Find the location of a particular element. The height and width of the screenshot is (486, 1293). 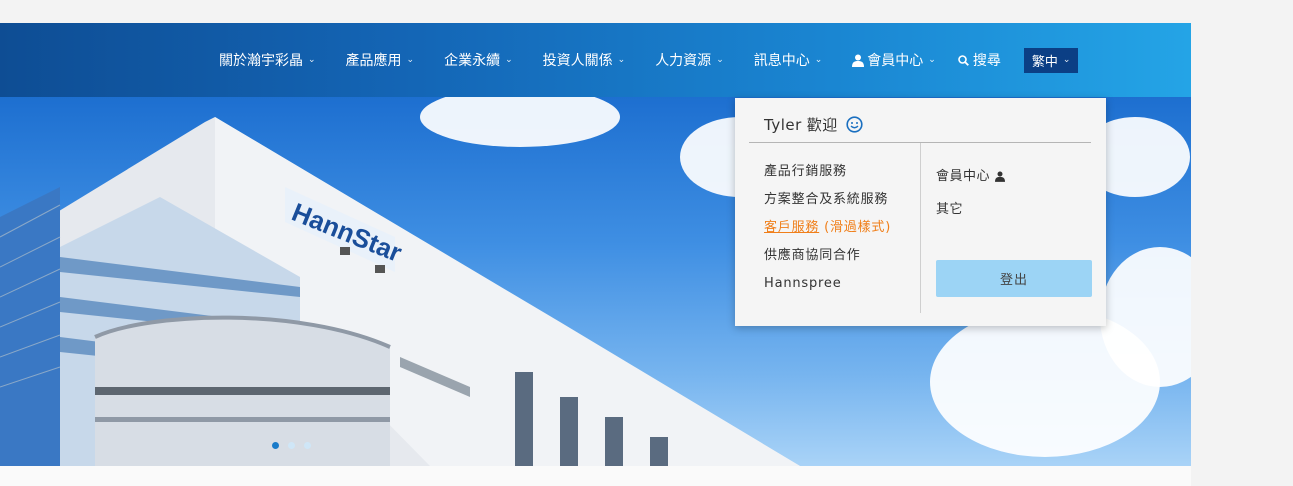

nav-item-hr: 人力資源 ⌄ is located at coordinates (689, 60).